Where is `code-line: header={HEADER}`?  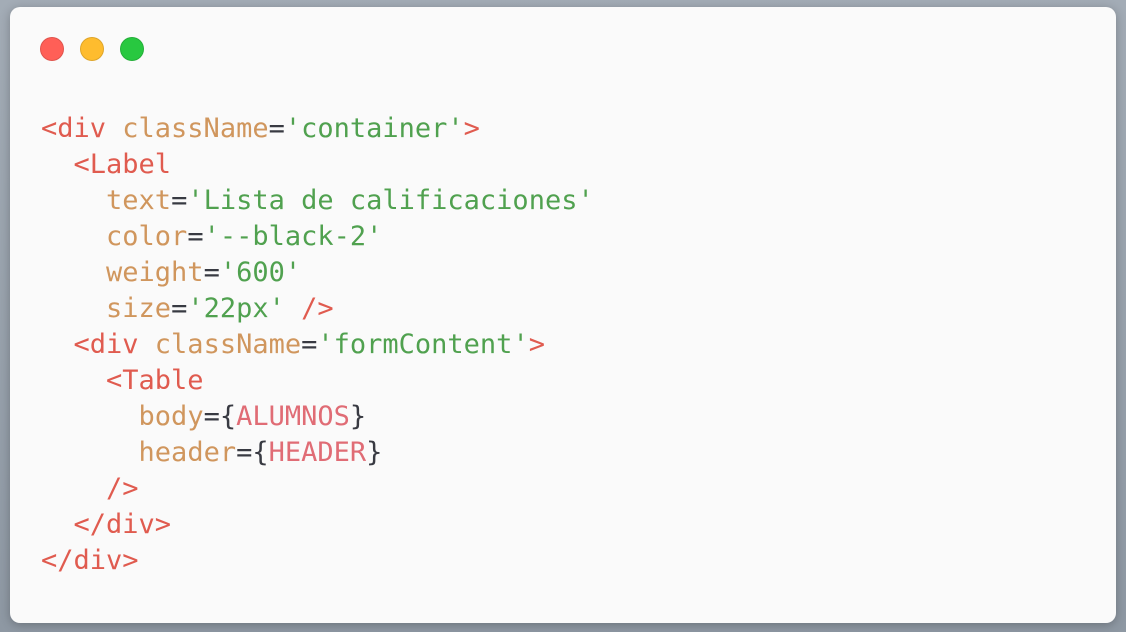
code-line: header={HEADER} is located at coordinates (317, 453).